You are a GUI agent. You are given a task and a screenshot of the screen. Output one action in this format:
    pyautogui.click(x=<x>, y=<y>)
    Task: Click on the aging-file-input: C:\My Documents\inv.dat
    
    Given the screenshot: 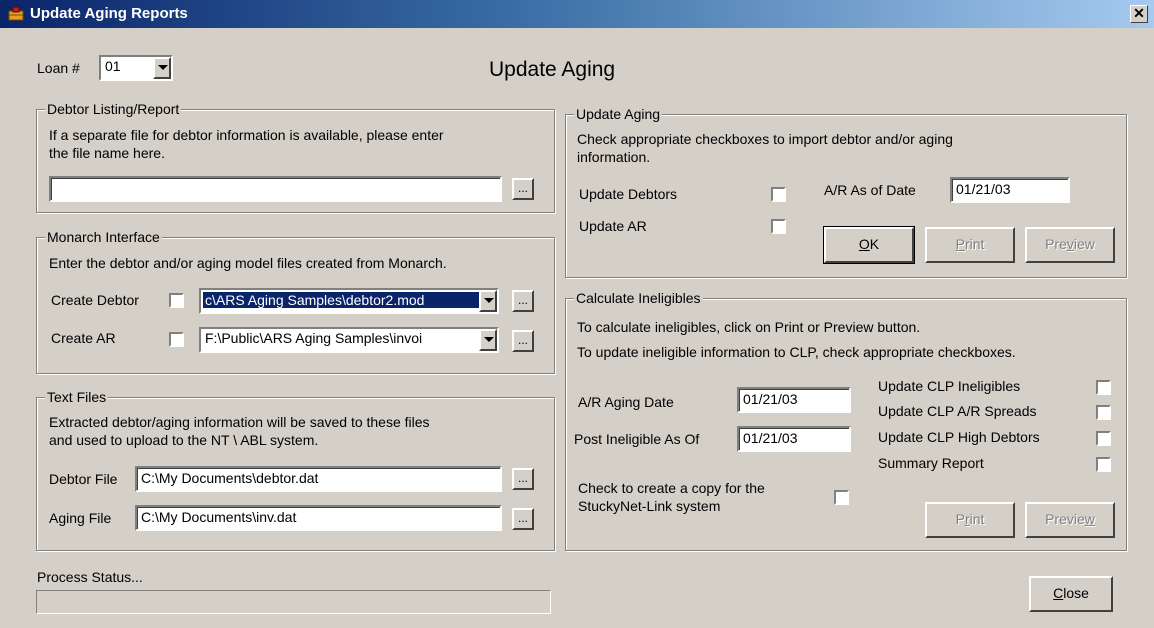 What is the action you would take?
    pyautogui.click(x=318, y=518)
    